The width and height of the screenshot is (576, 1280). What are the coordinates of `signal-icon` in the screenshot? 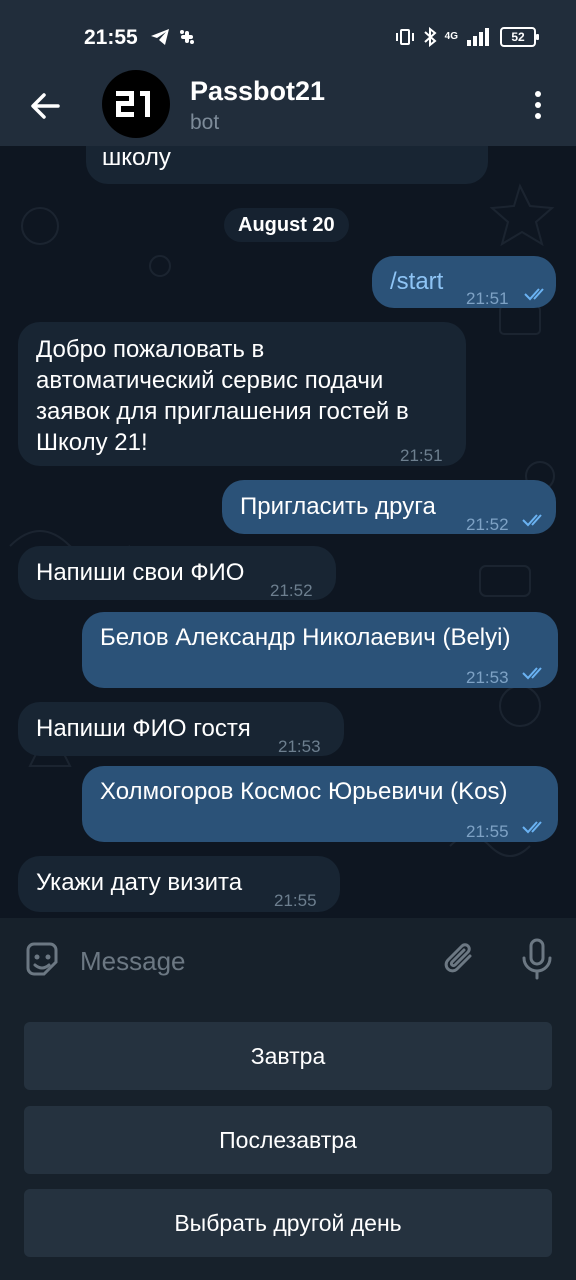 It's located at (478, 37).